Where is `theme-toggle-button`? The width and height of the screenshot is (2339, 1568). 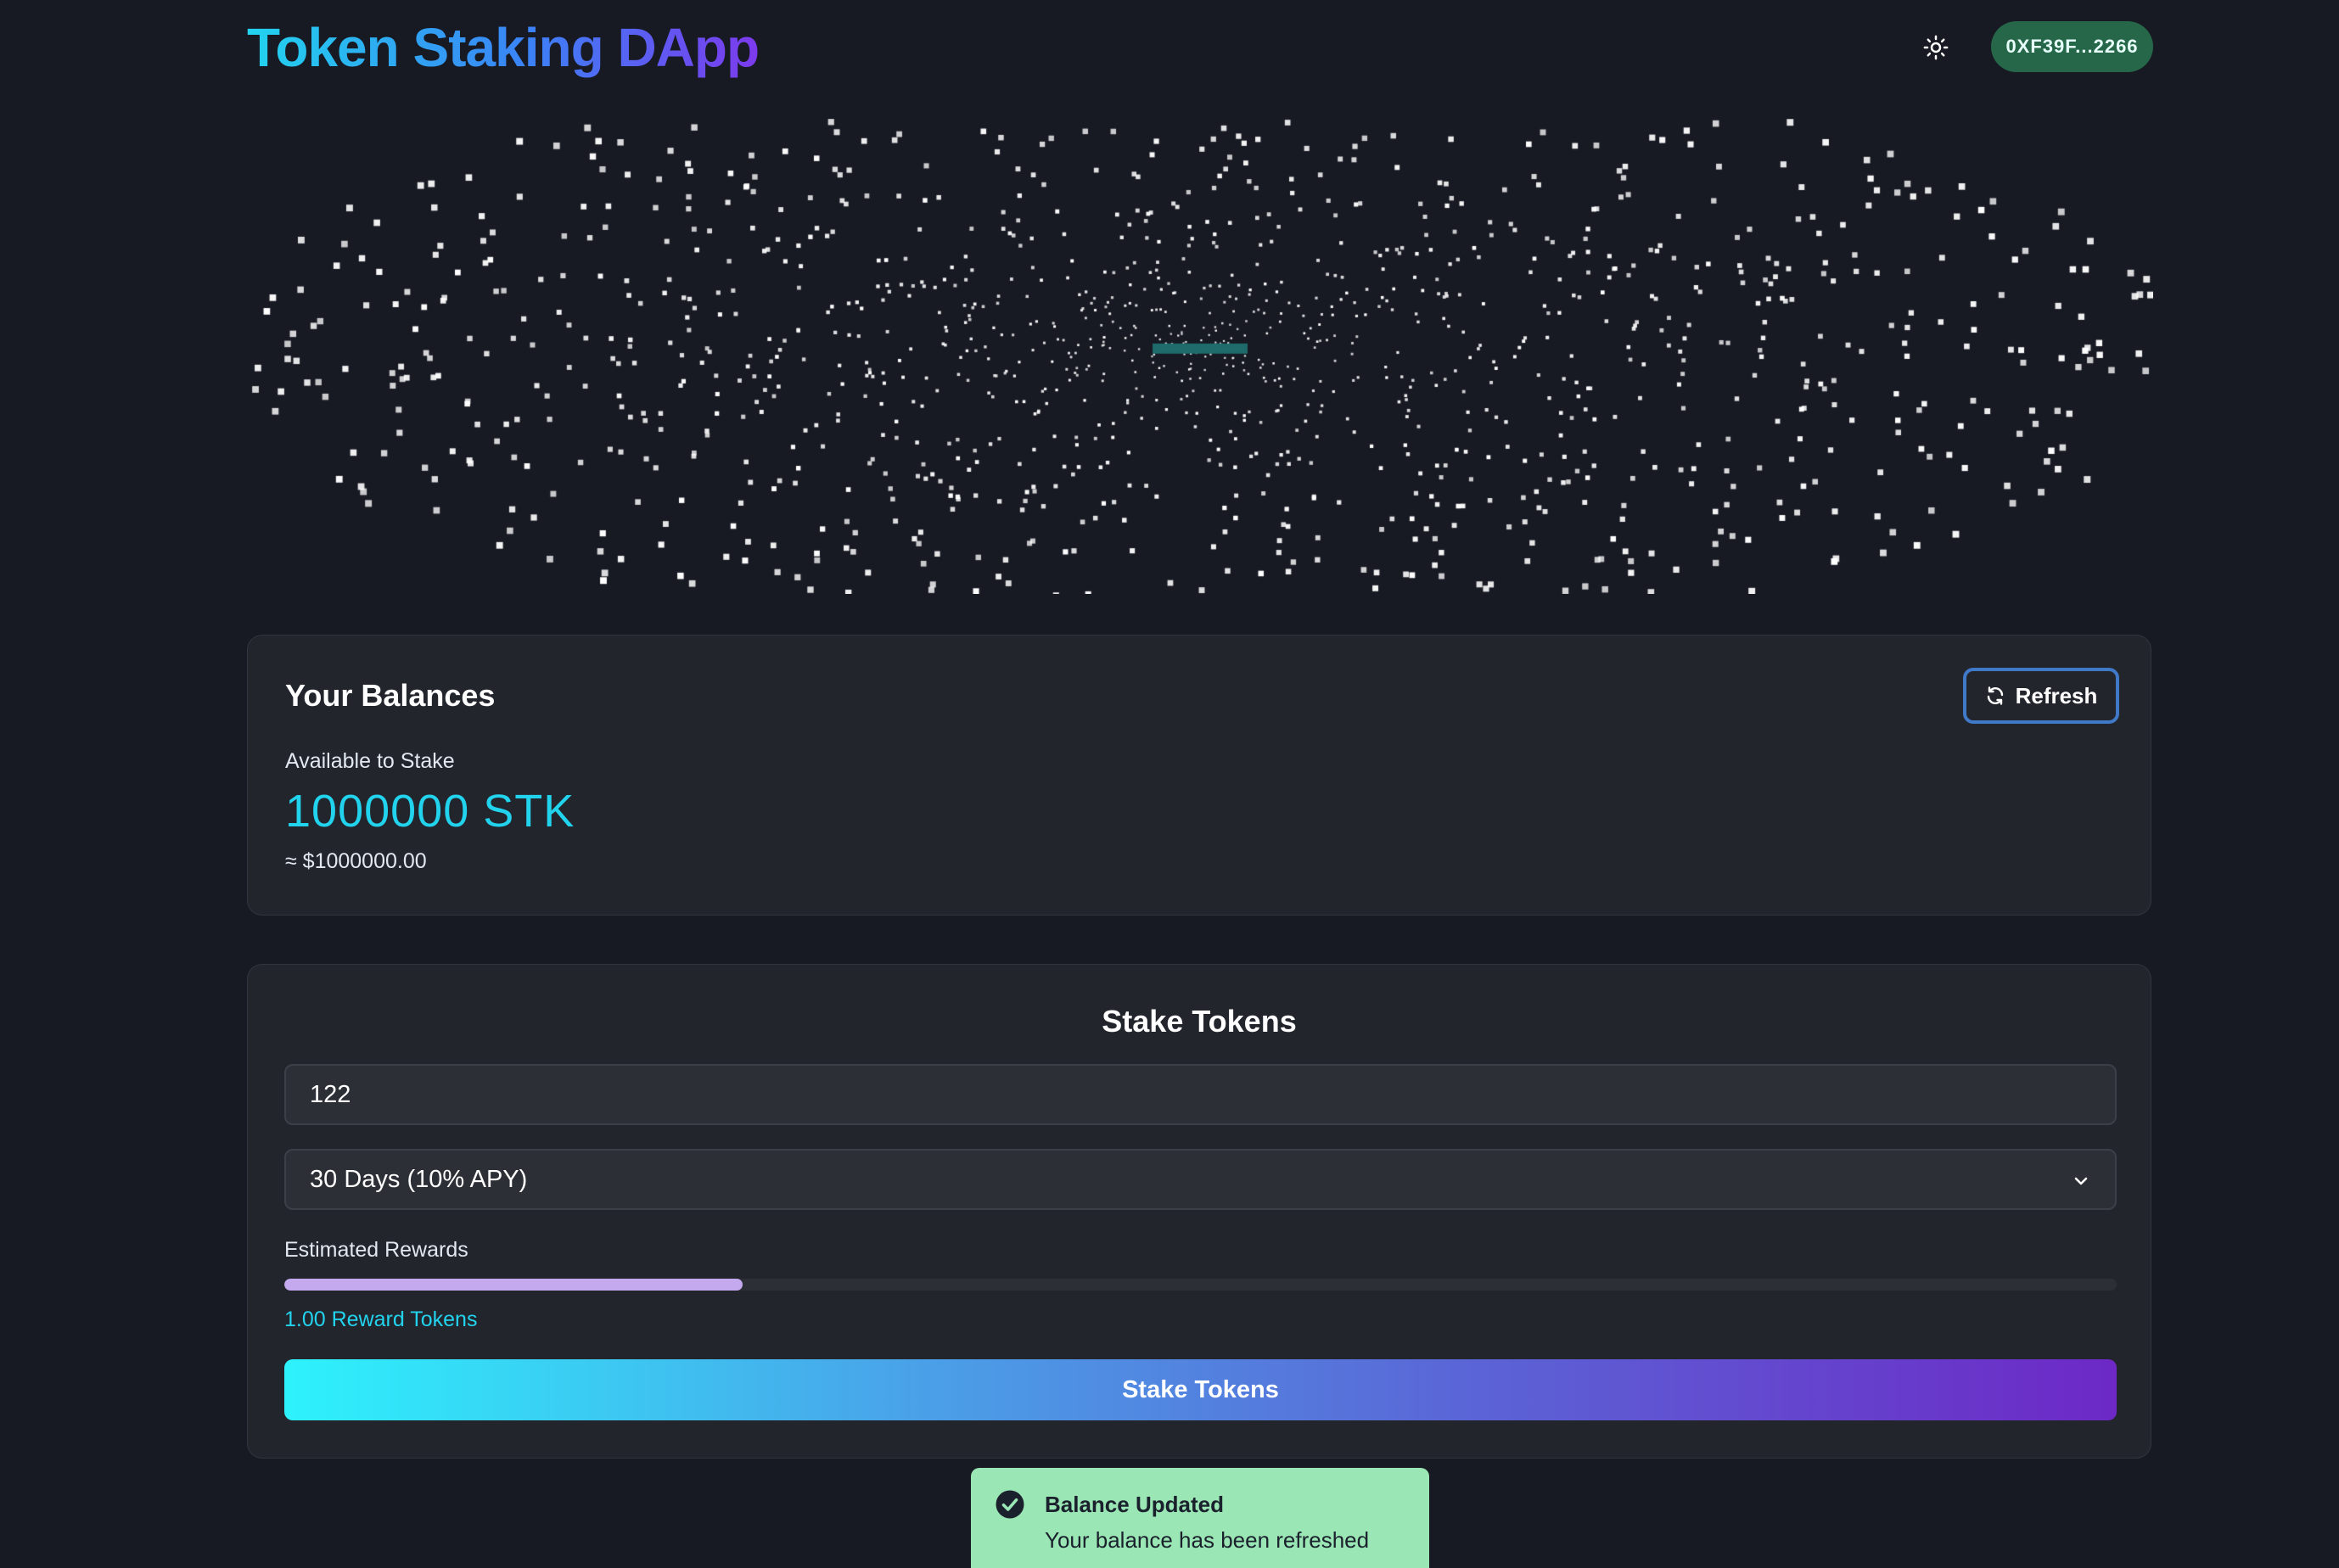
theme-toggle-button is located at coordinates (1935, 48).